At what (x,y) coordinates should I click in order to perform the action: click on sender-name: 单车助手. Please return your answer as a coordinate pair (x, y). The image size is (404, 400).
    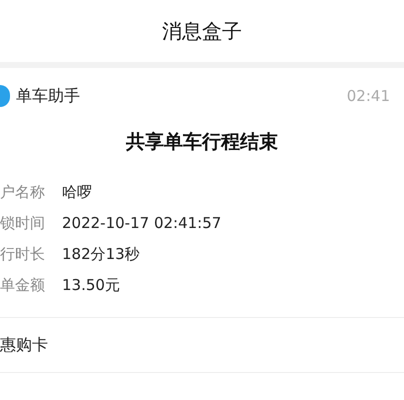
    Looking at the image, I should click on (48, 96).